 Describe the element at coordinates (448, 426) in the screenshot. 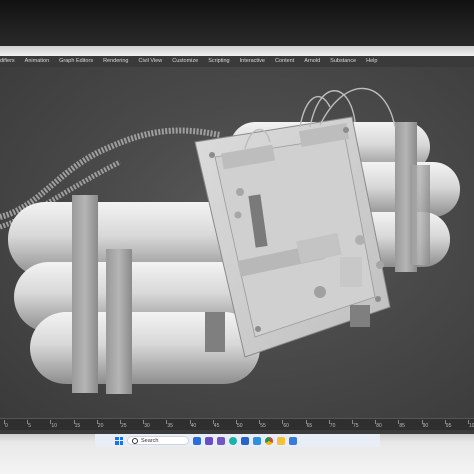

I see `timeline-tick-label: 95` at that location.